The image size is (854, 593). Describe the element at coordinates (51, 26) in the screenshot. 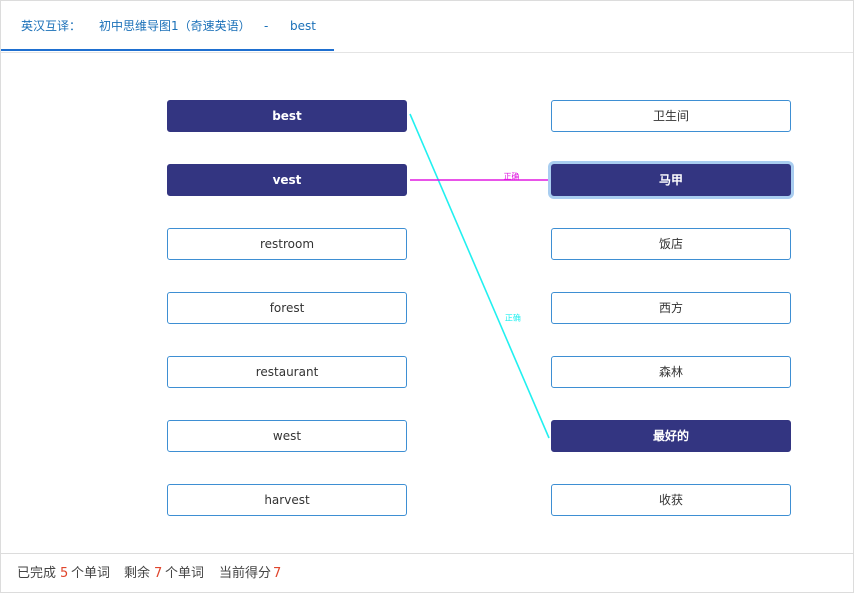

I see `mode-label: 英汉互译：` at that location.